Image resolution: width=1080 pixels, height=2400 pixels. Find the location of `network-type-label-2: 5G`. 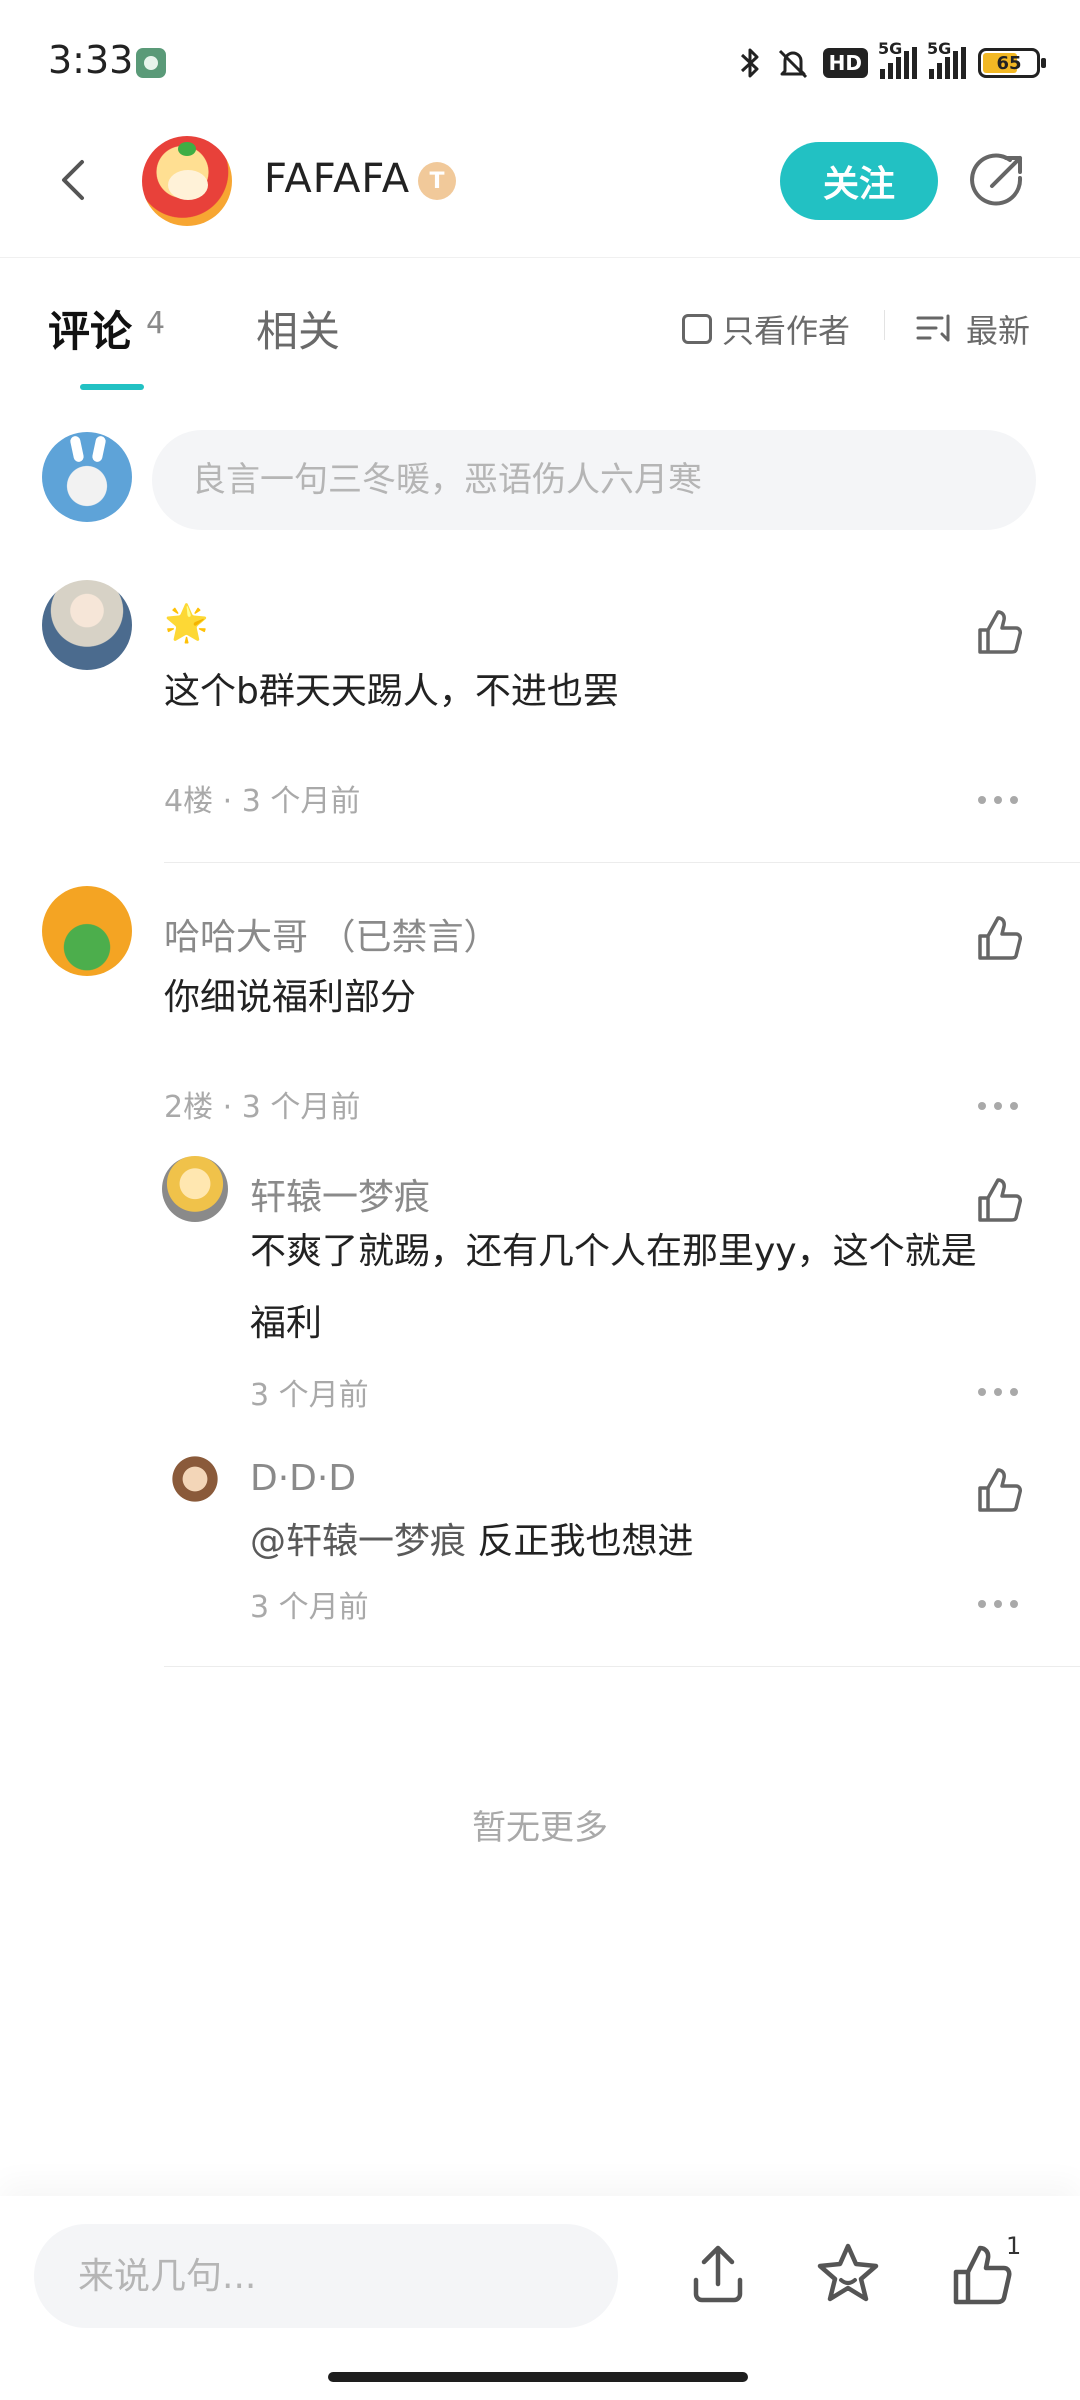

network-type-label-2: 5G is located at coordinates (939, 48).